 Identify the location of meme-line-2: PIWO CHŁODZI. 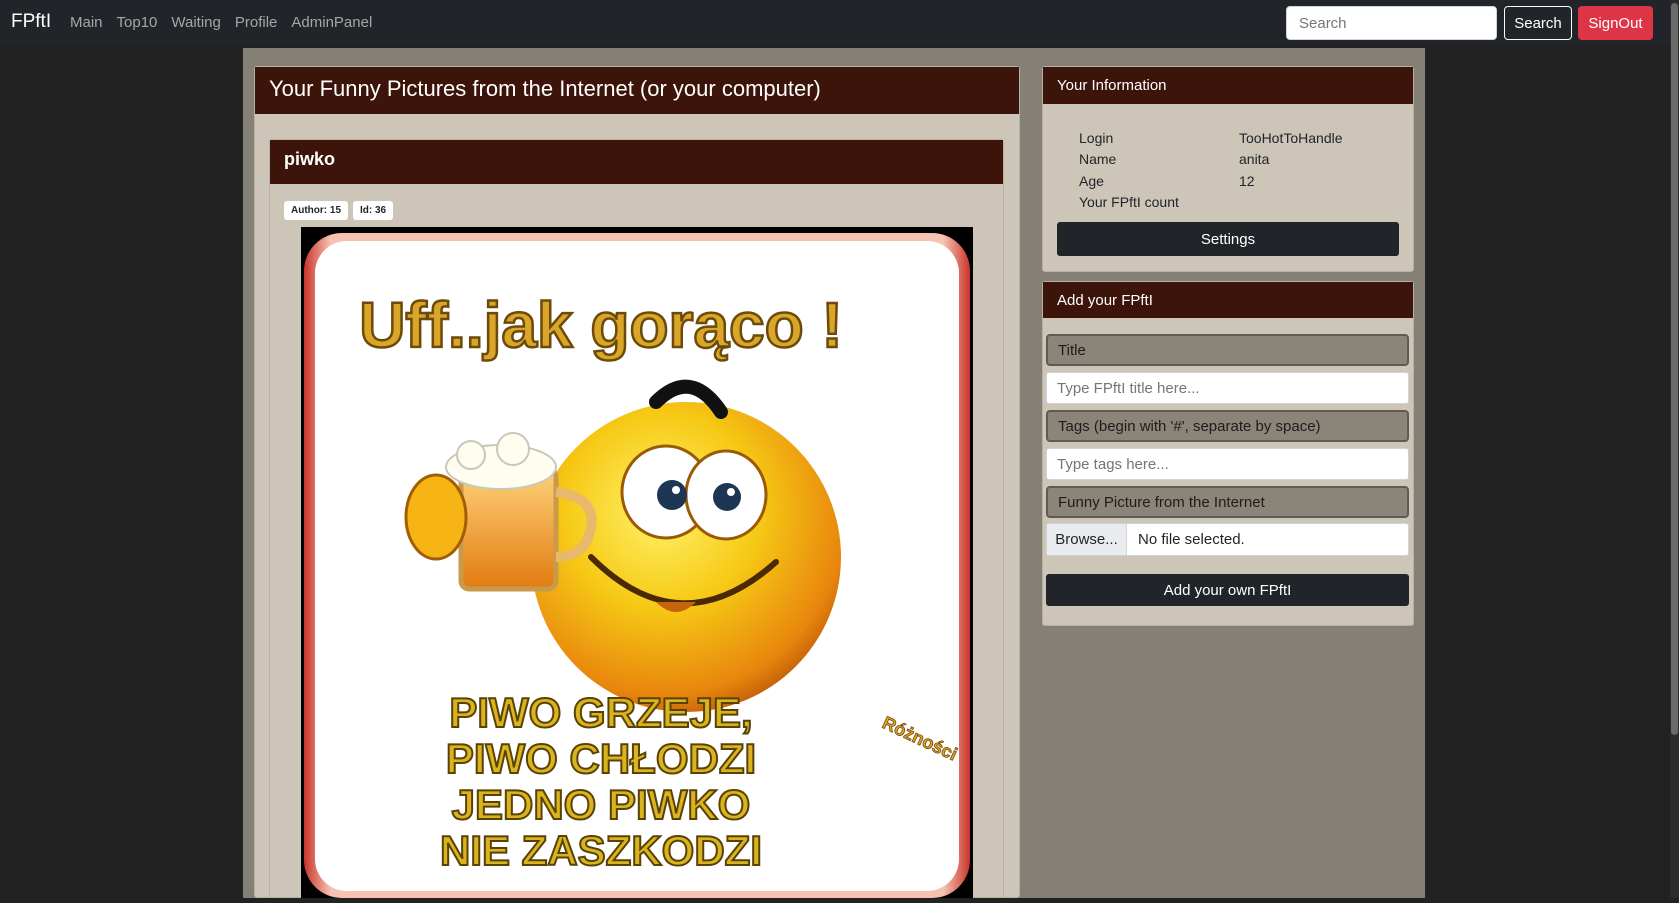
(601, 758).